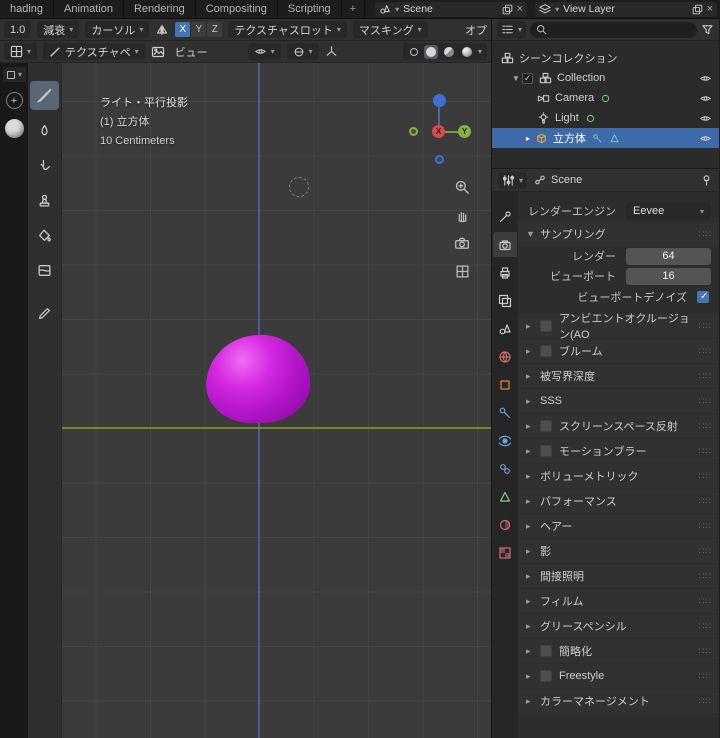 This screenshot has height=738, width=720. Describe the element at coordinates (520, 9) in the screenshot. I see `unlink-scene-button: ×` at that location.